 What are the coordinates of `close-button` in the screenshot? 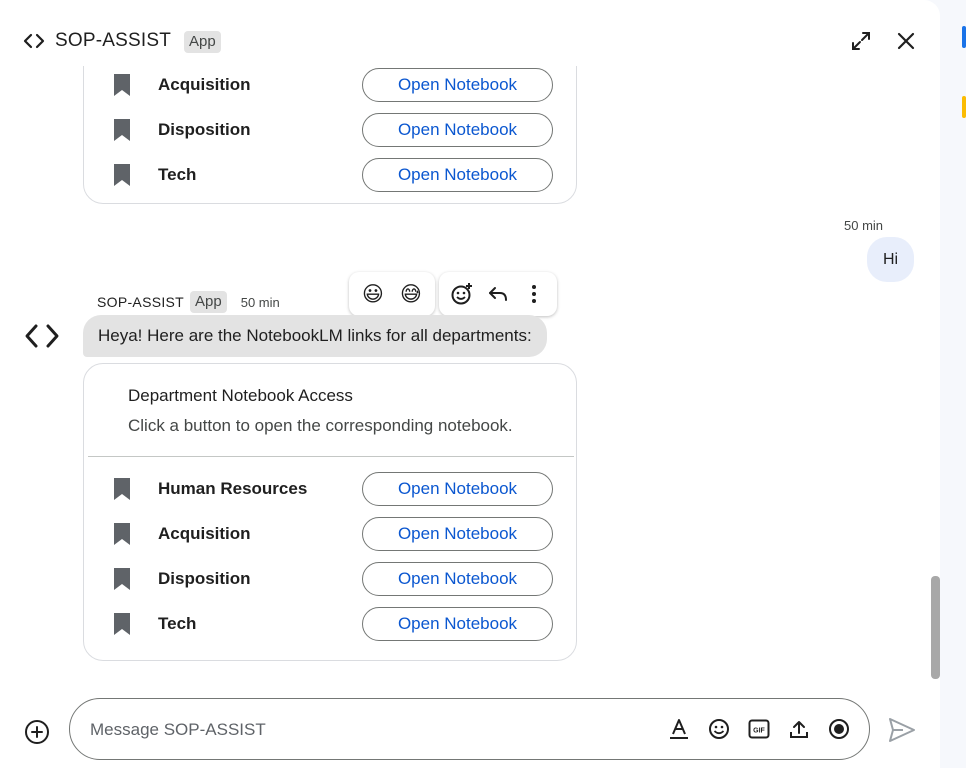 It's located at (906, 41).